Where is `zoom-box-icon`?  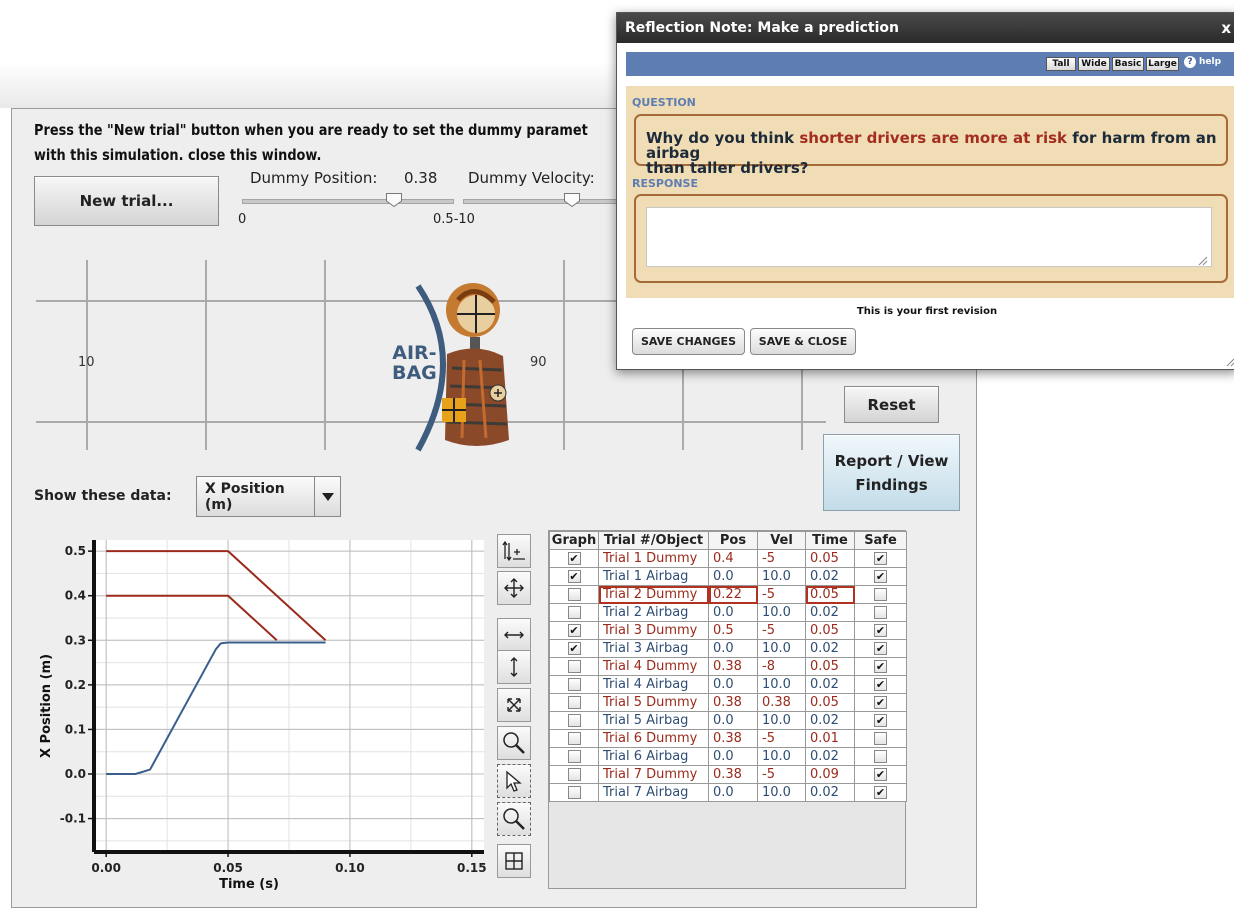 zoom-box-icon is located at coordinates (514, 819).